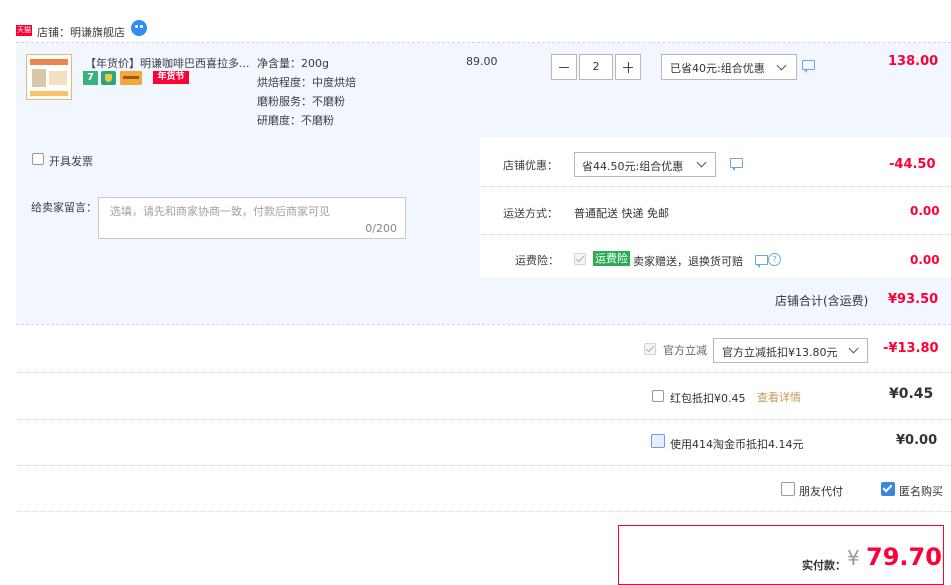  Describe the element at coordinates (71, 161) in the screenshot. I see `invoice-label: 开具发票` at that location.